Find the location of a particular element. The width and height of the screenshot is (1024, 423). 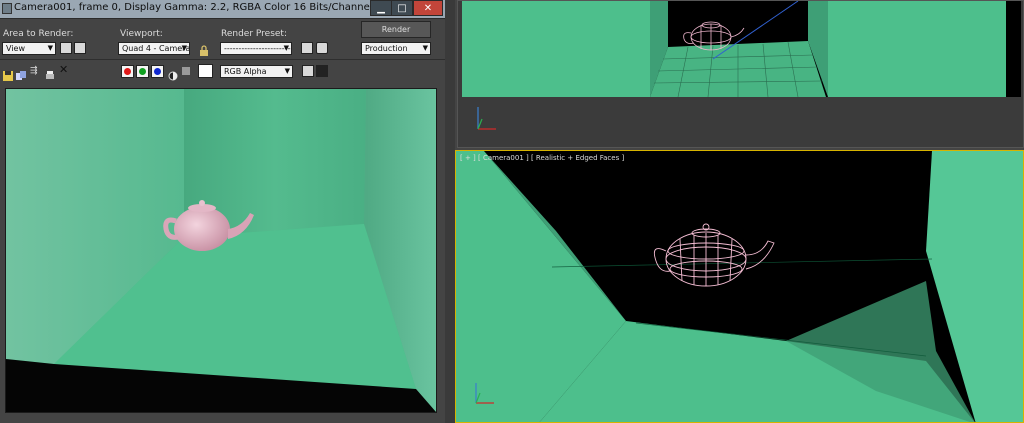

print-button is located at coordinates (50, 72).